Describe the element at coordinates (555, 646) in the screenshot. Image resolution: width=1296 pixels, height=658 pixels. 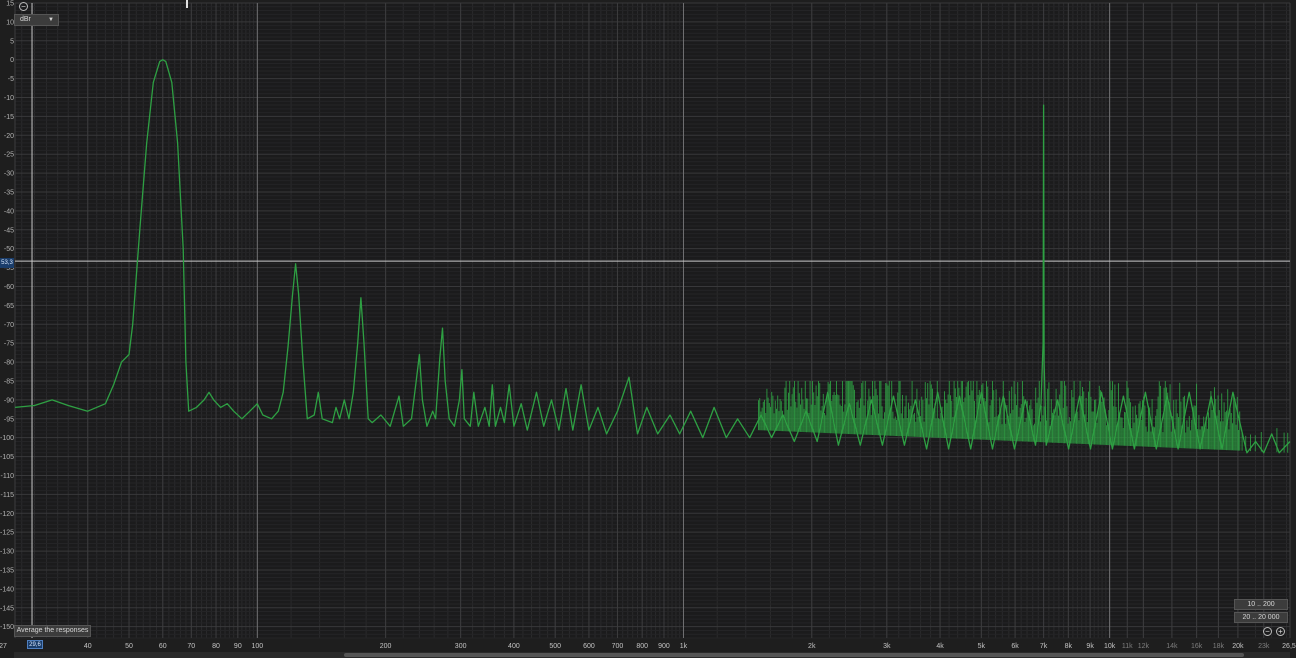
I see `x-tick-label: 500` at that location.